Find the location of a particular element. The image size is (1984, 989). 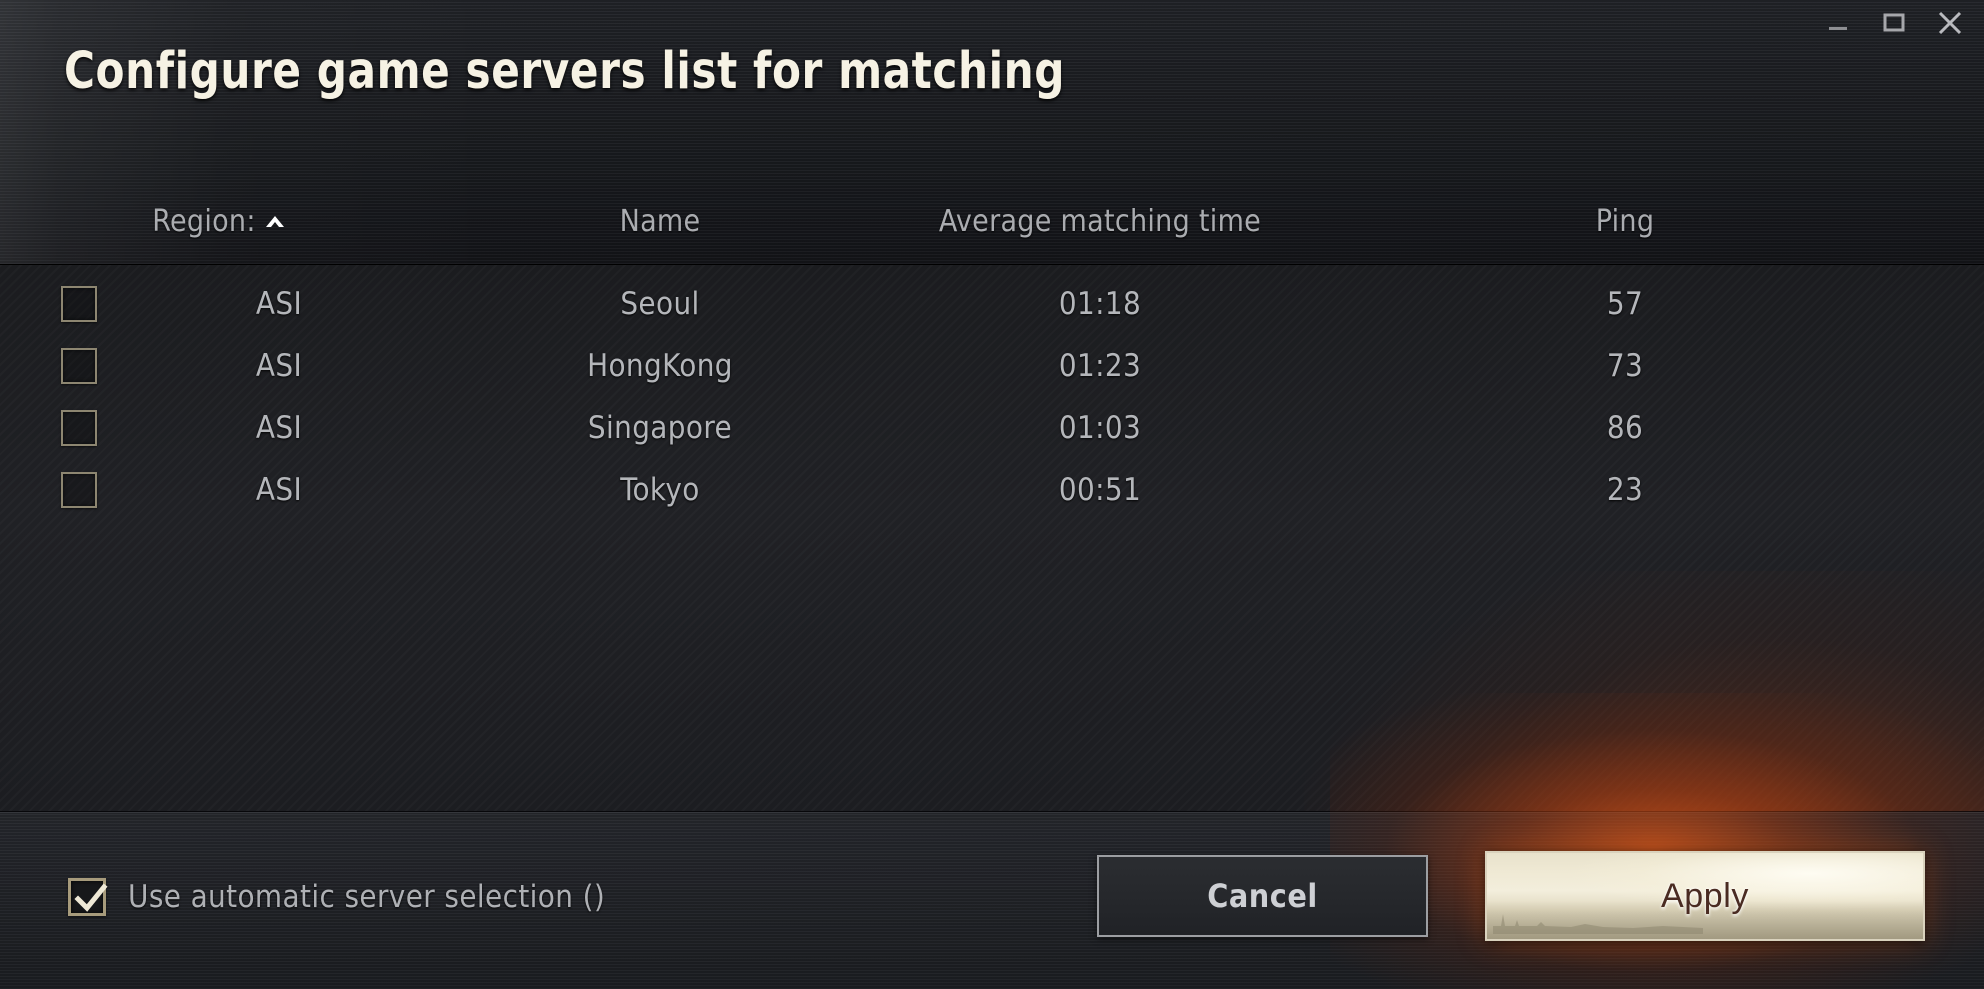

minimize-button is located at coordinates (1838, 23).